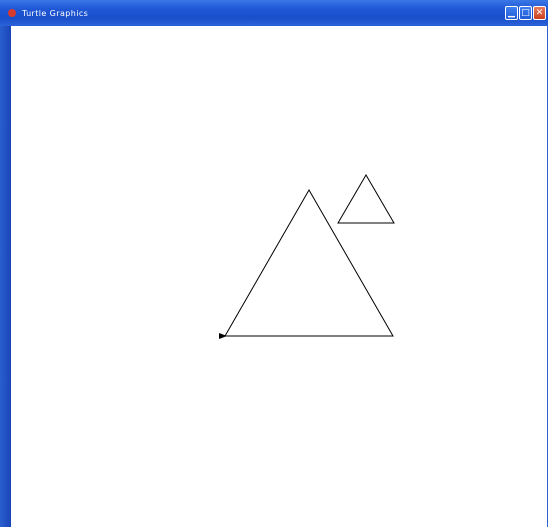 The width and height of the screenshot is (548, 527). What do you see at coordinates (309, 262) in the screenshot?
I see `large-triangle` at bounding box center [309, 262].